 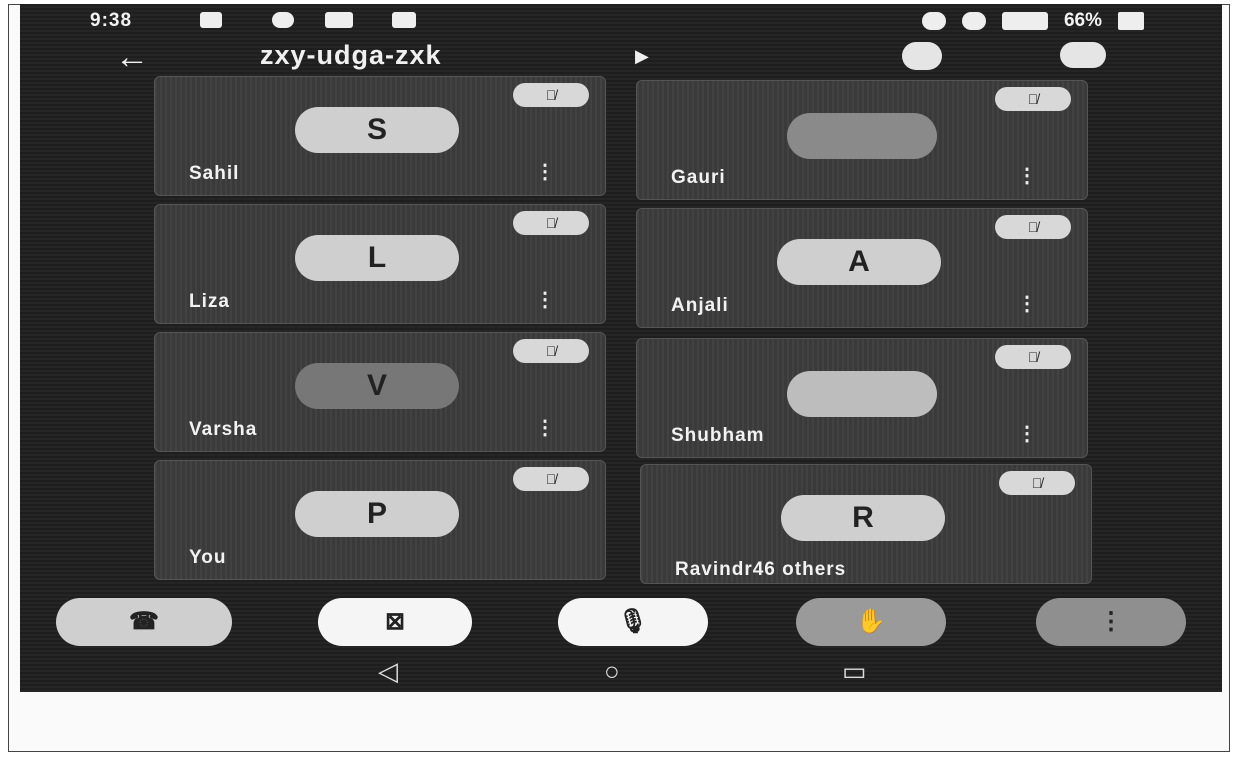 I want to click on participant-tile-liza: 🎙̸ L Liza ⋮, so click(x=380, y=264).